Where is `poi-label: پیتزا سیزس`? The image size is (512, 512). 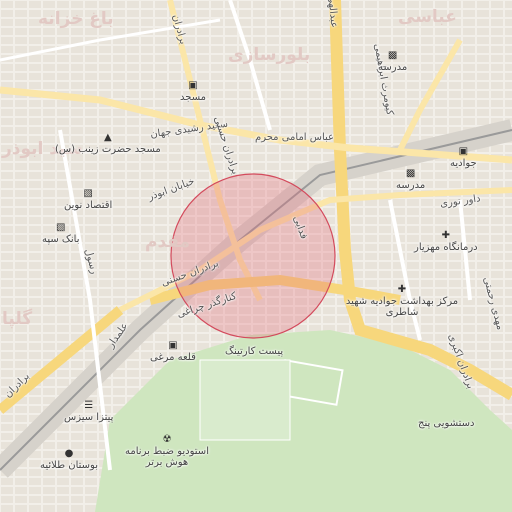
poi-label: پیتزا سیزس is located at coordinates (89, 417).